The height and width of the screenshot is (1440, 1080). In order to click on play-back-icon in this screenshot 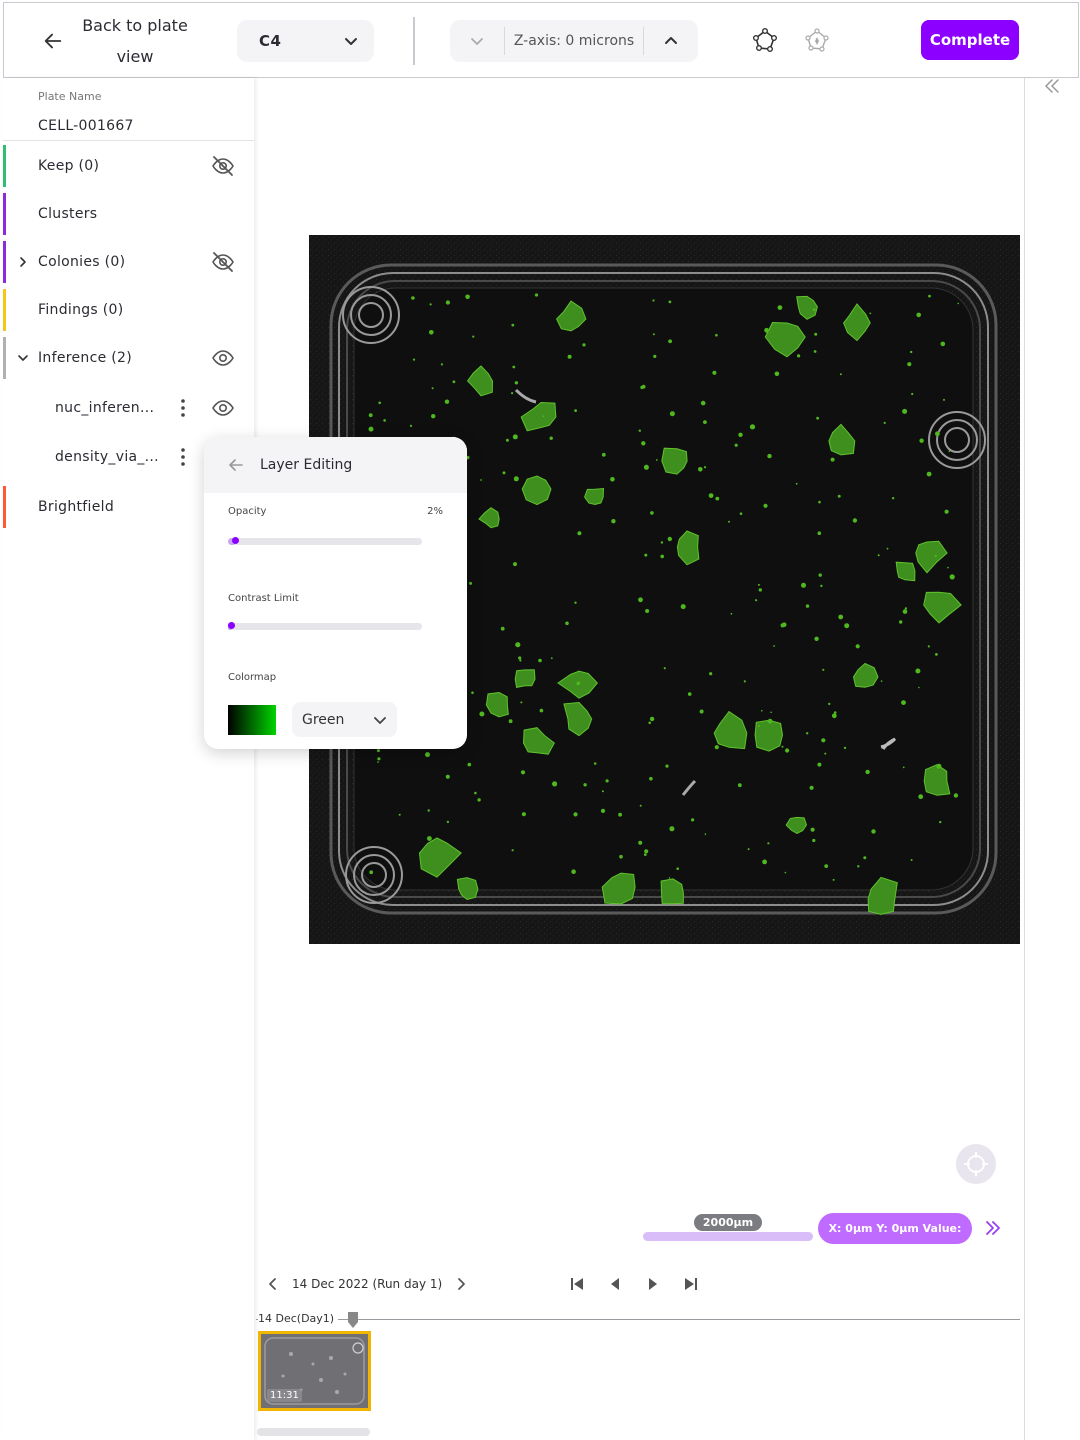, I will do `click(615, 1284)`.